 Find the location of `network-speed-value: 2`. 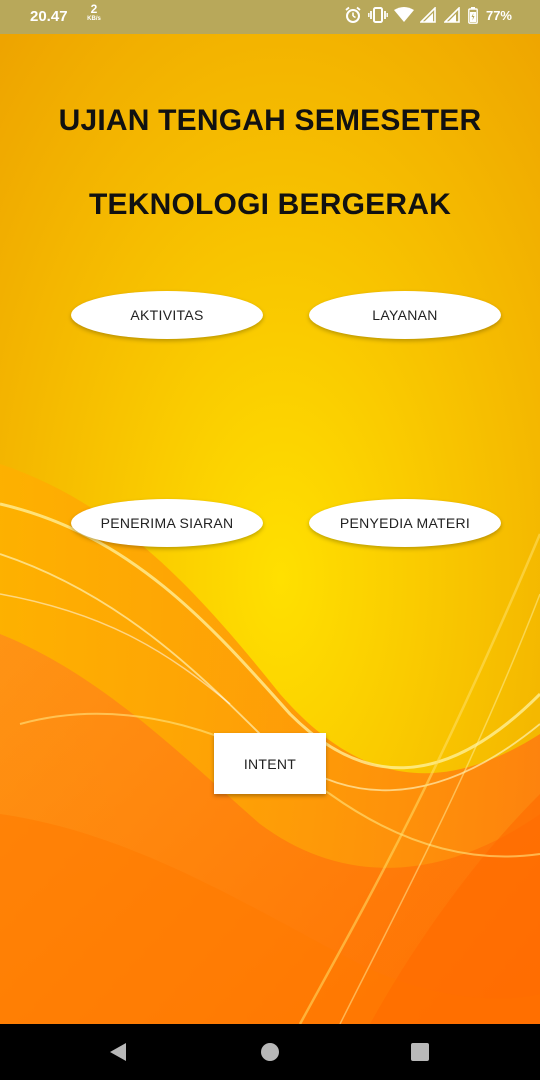

network-speed-value: 2 is located at coordinates (94, 9).